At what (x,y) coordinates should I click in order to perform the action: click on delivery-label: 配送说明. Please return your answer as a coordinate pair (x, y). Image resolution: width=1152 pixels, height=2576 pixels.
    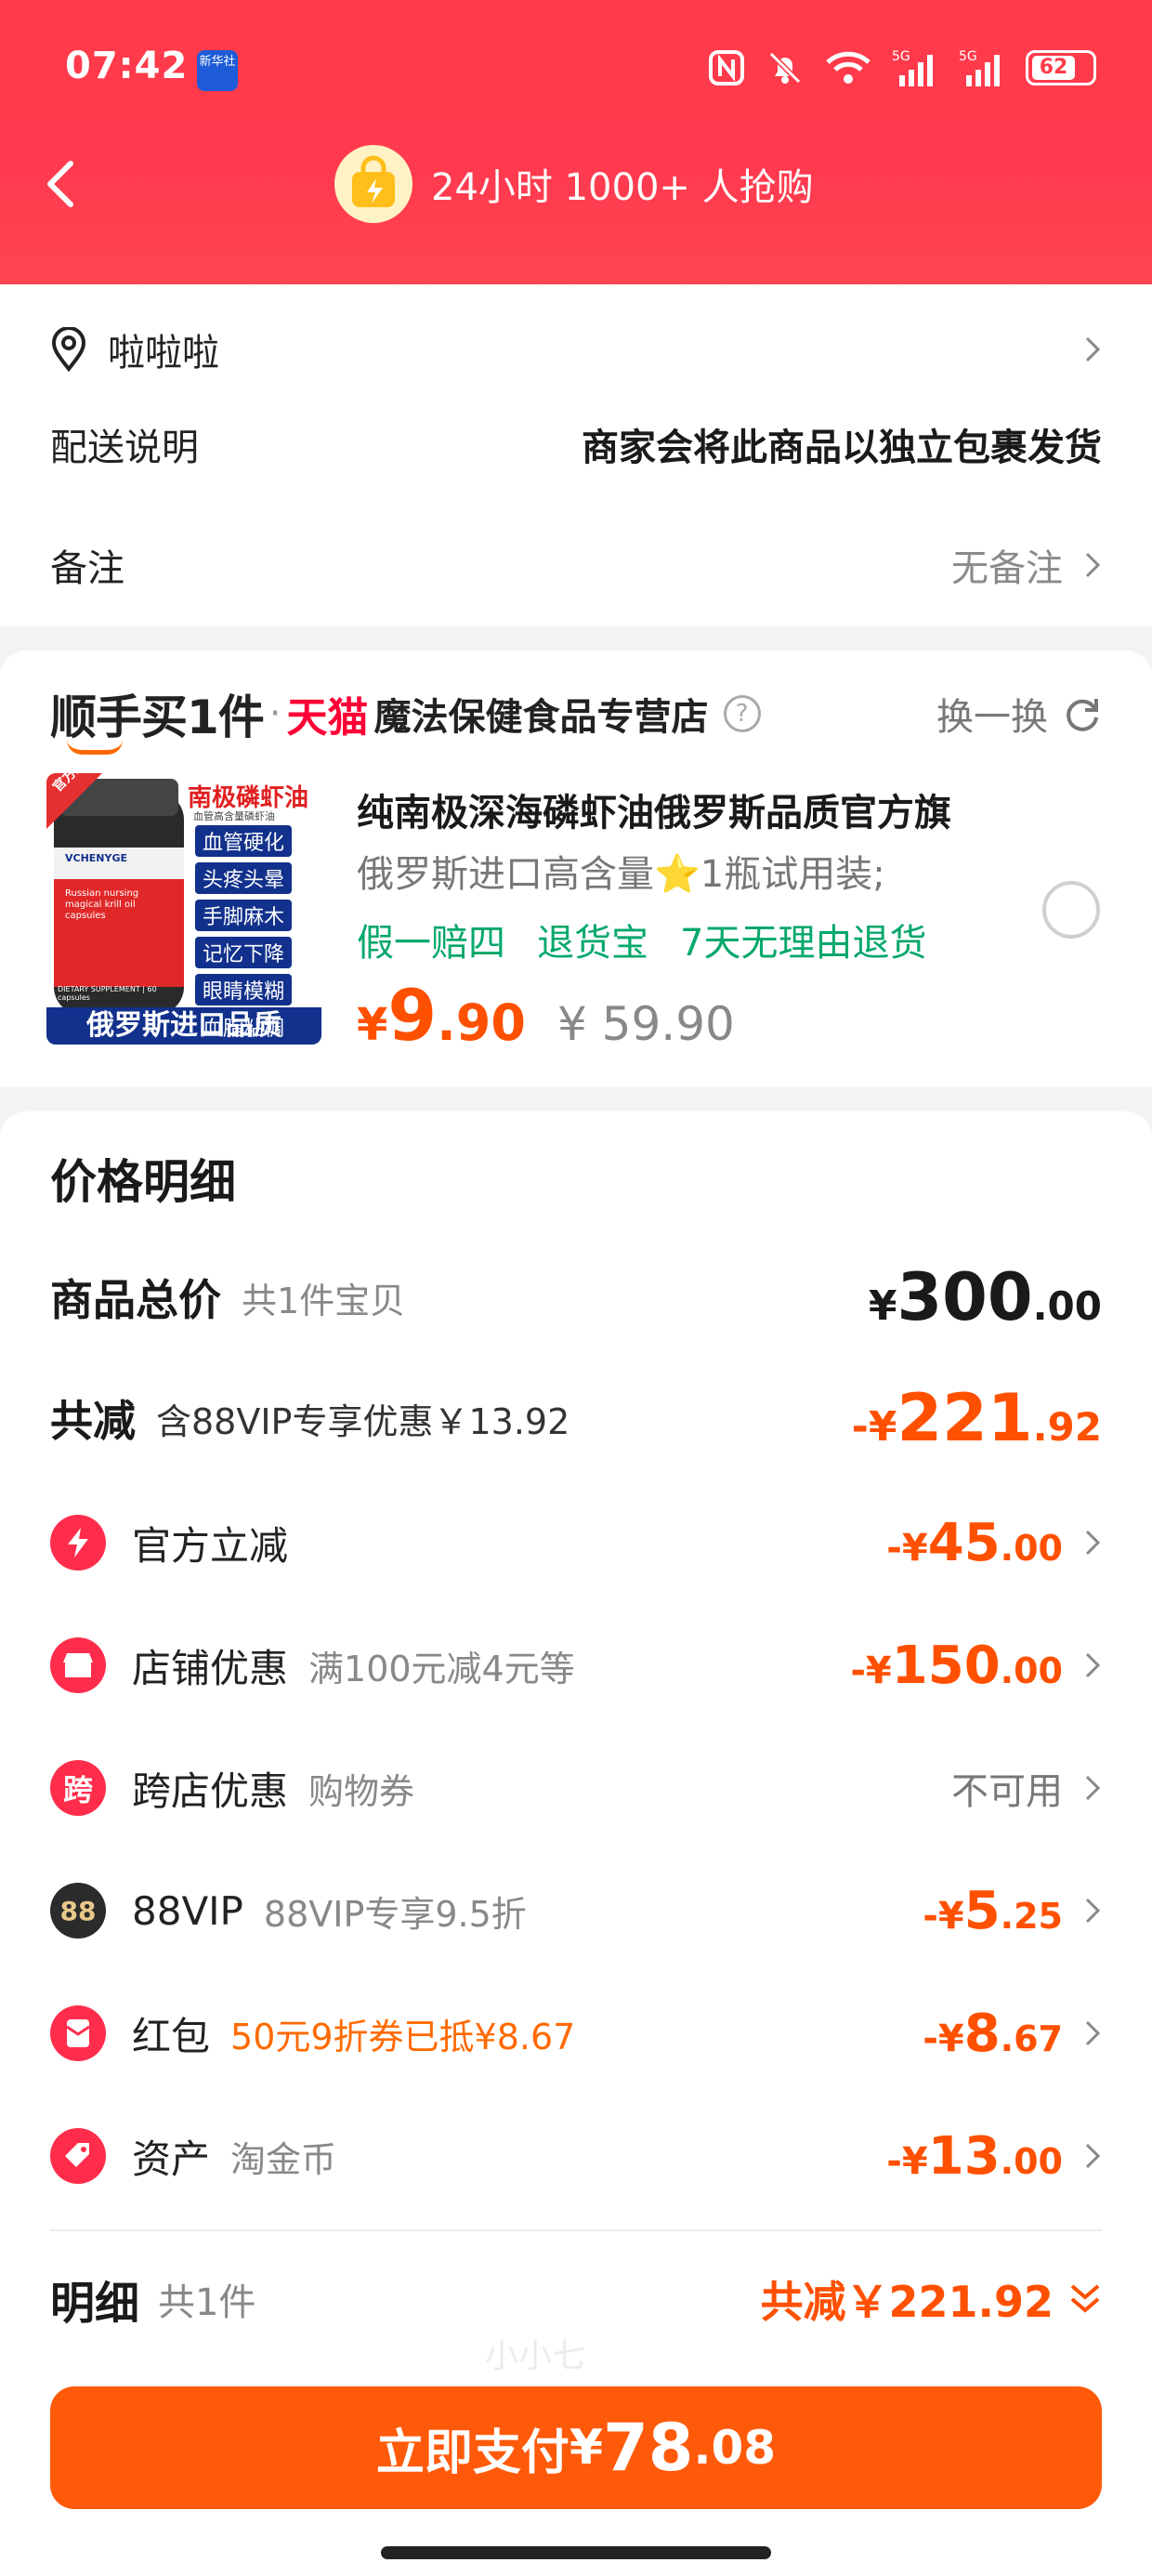
    Looking at the image, I should click on (124, 448).